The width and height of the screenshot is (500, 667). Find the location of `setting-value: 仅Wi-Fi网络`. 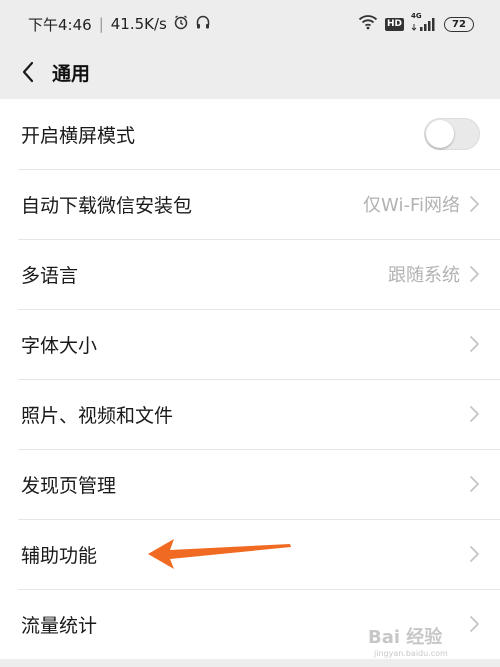

setting-value: 仅Wi-Fi网络 is located at coordinates (411, 205).